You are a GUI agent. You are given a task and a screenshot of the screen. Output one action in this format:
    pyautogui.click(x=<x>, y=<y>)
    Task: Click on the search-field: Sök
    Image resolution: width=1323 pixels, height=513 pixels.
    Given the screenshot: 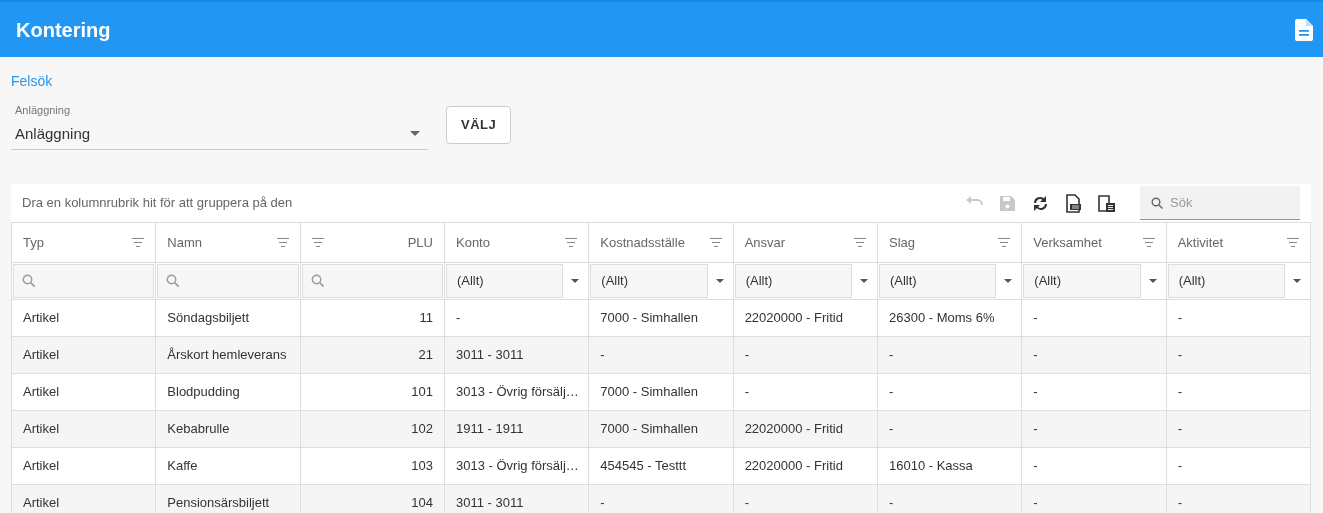 What is the action you would take?
    pyautogui.click(x=1220, y=203)
    